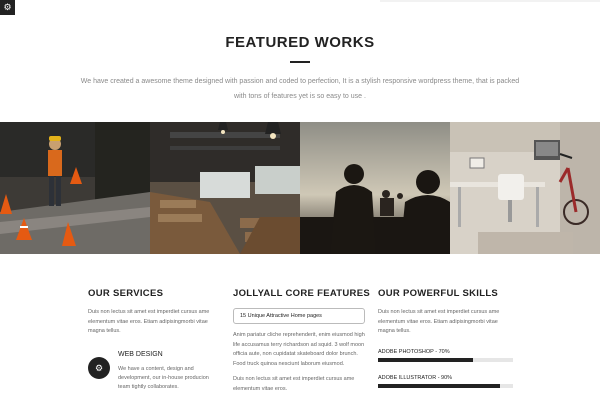  I want to click on feature-accordion-item: 15 Unique Attractive Home pages, so click(299, 316).